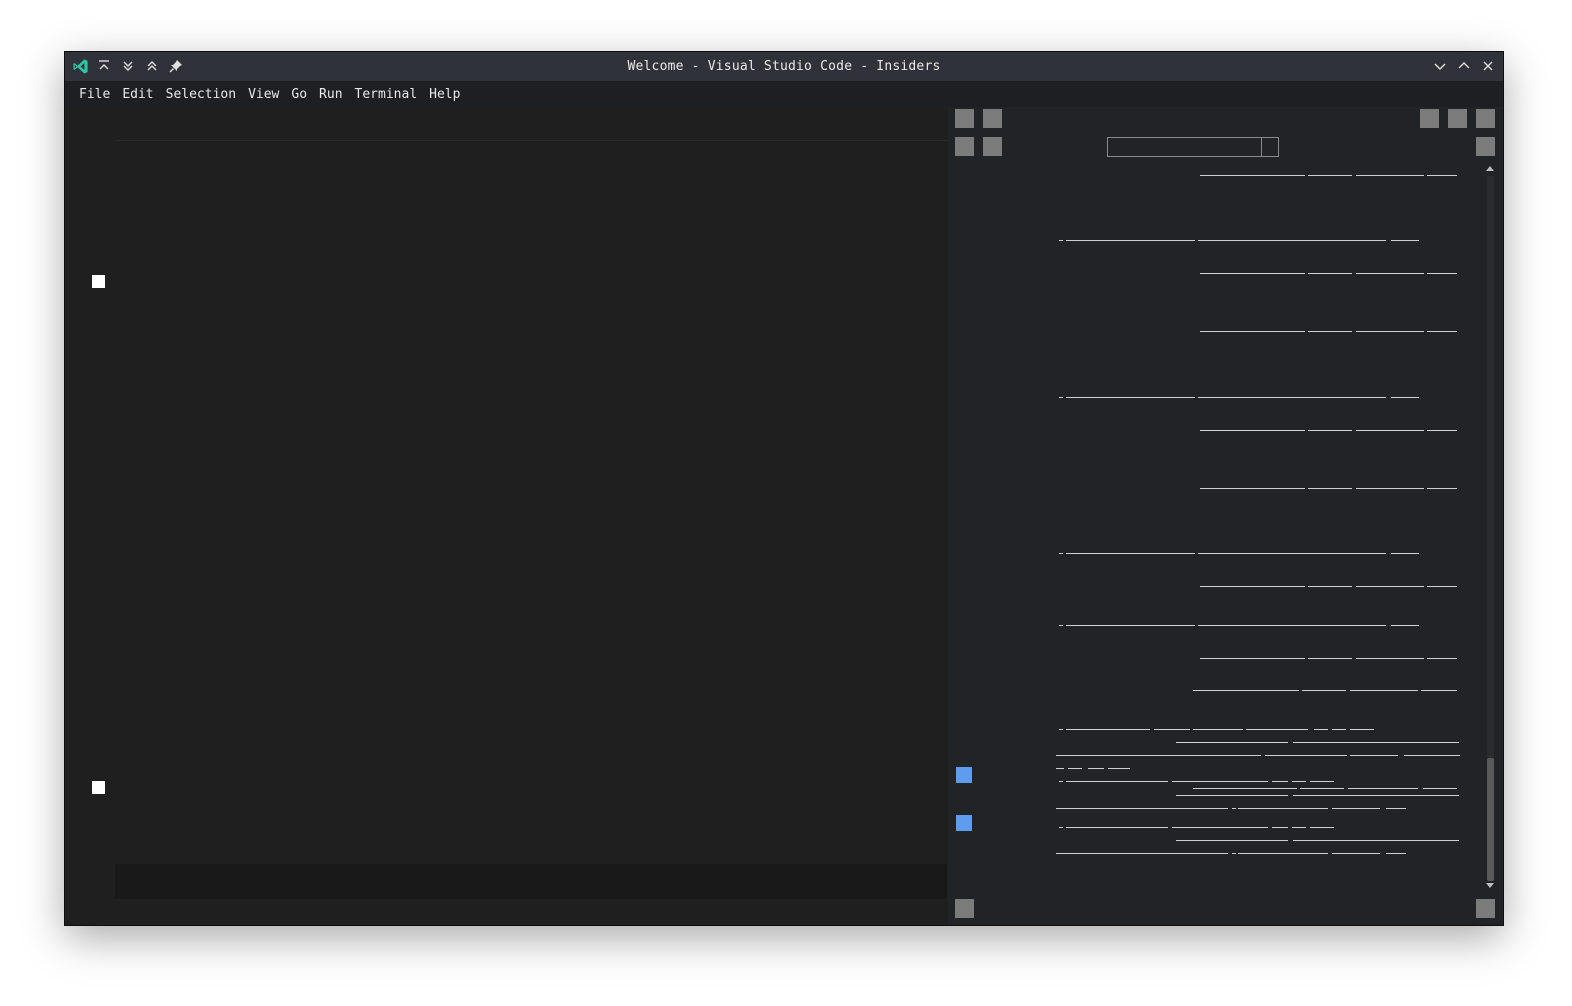 Image resolution: width=1572 pixels, height=1006 pixels. What do you see at coordinates (386, 94) in the screenshot?
I see `menu-terminal: Terminal` at bounding box center [386, 94].